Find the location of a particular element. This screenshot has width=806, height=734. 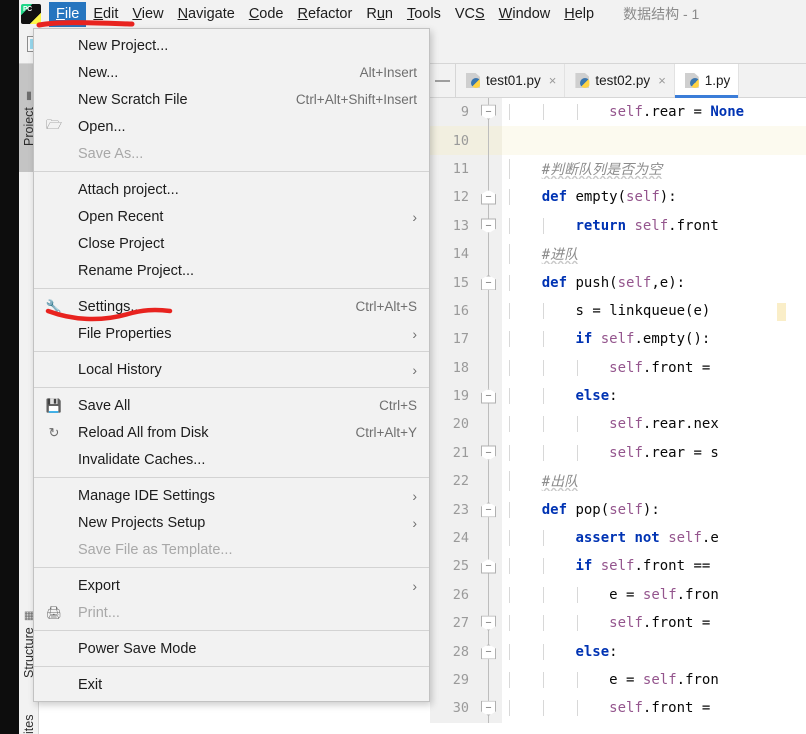

sidebar-item-favorites: ites is located at coordinates (29, 719).